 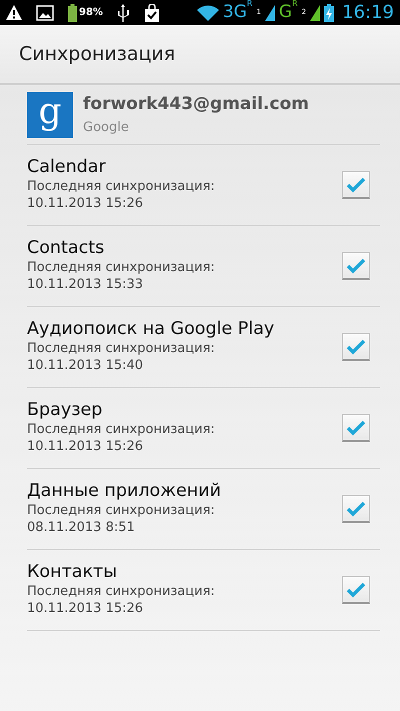 I want to click on shopping-bag-icon, so click(x=151, y=13).